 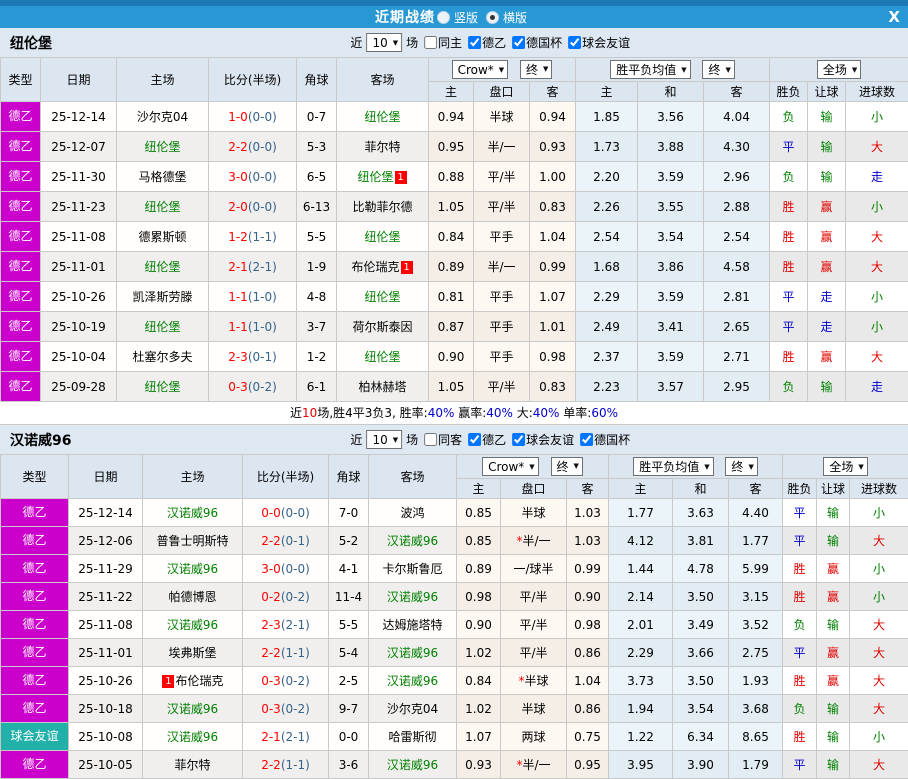 I want to click on vertical-layout-label: 竖版, so click(x=466, y=17).